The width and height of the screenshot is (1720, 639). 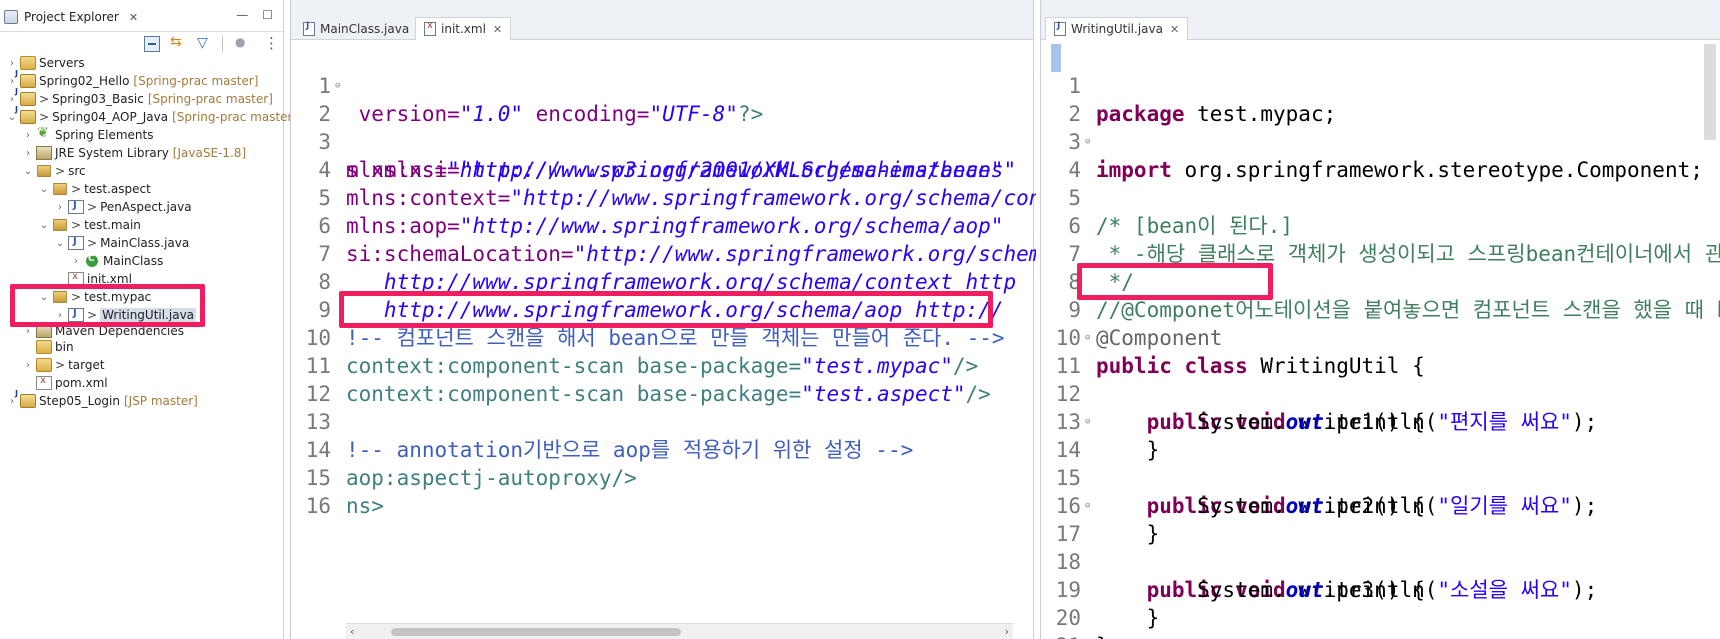 What do you see at coordinates (536, 632) in the screenshot?
I see `scrollbar-thumb` at bounding box center [536, 632].